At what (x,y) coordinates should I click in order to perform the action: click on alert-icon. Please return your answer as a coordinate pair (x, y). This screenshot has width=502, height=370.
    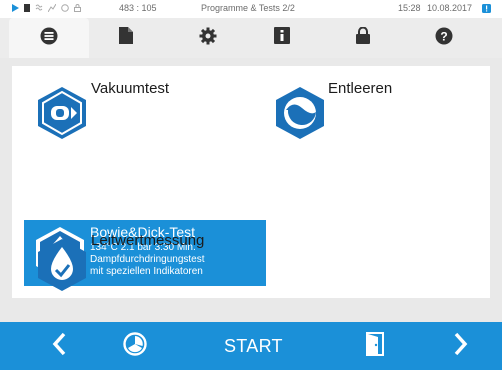
    Looking at the image, I should click on (486, 8).